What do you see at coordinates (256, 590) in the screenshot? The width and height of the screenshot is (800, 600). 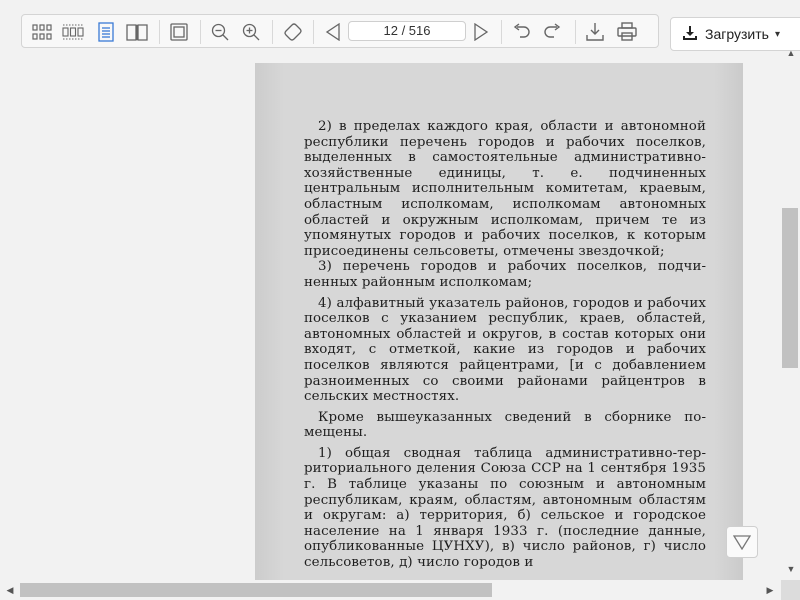 I see `horizontal-scroll-thumb` at bounding box center [256, 590].